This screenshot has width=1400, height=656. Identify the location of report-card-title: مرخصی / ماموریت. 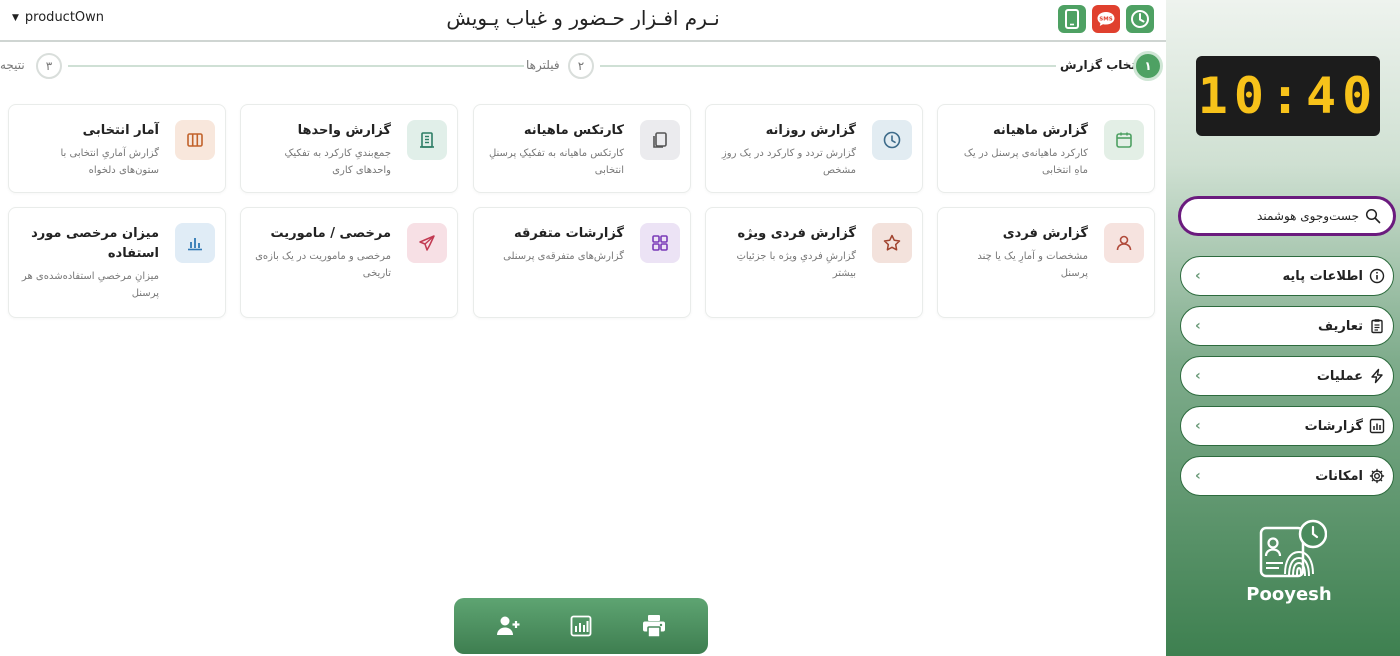
(330, 233).